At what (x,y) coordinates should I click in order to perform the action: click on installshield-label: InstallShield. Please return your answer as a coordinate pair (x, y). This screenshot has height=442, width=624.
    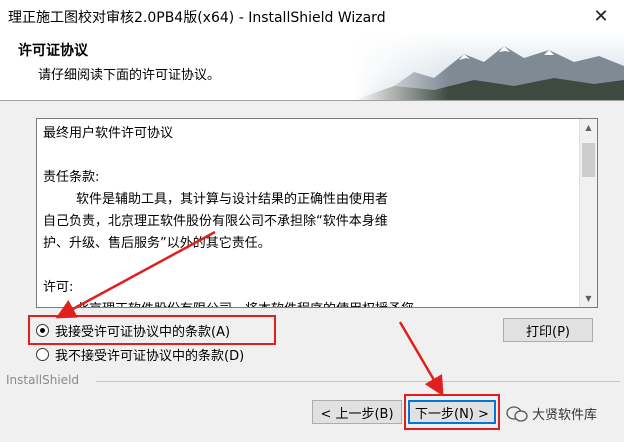
    Looking at the image, I should click on (43, 380).